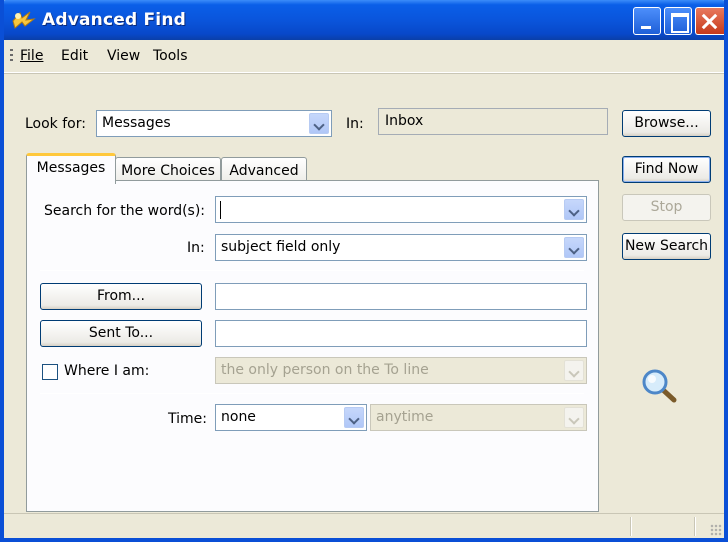  I want to click on where-i-am-value: the only person on the To line, so click(325, 370).